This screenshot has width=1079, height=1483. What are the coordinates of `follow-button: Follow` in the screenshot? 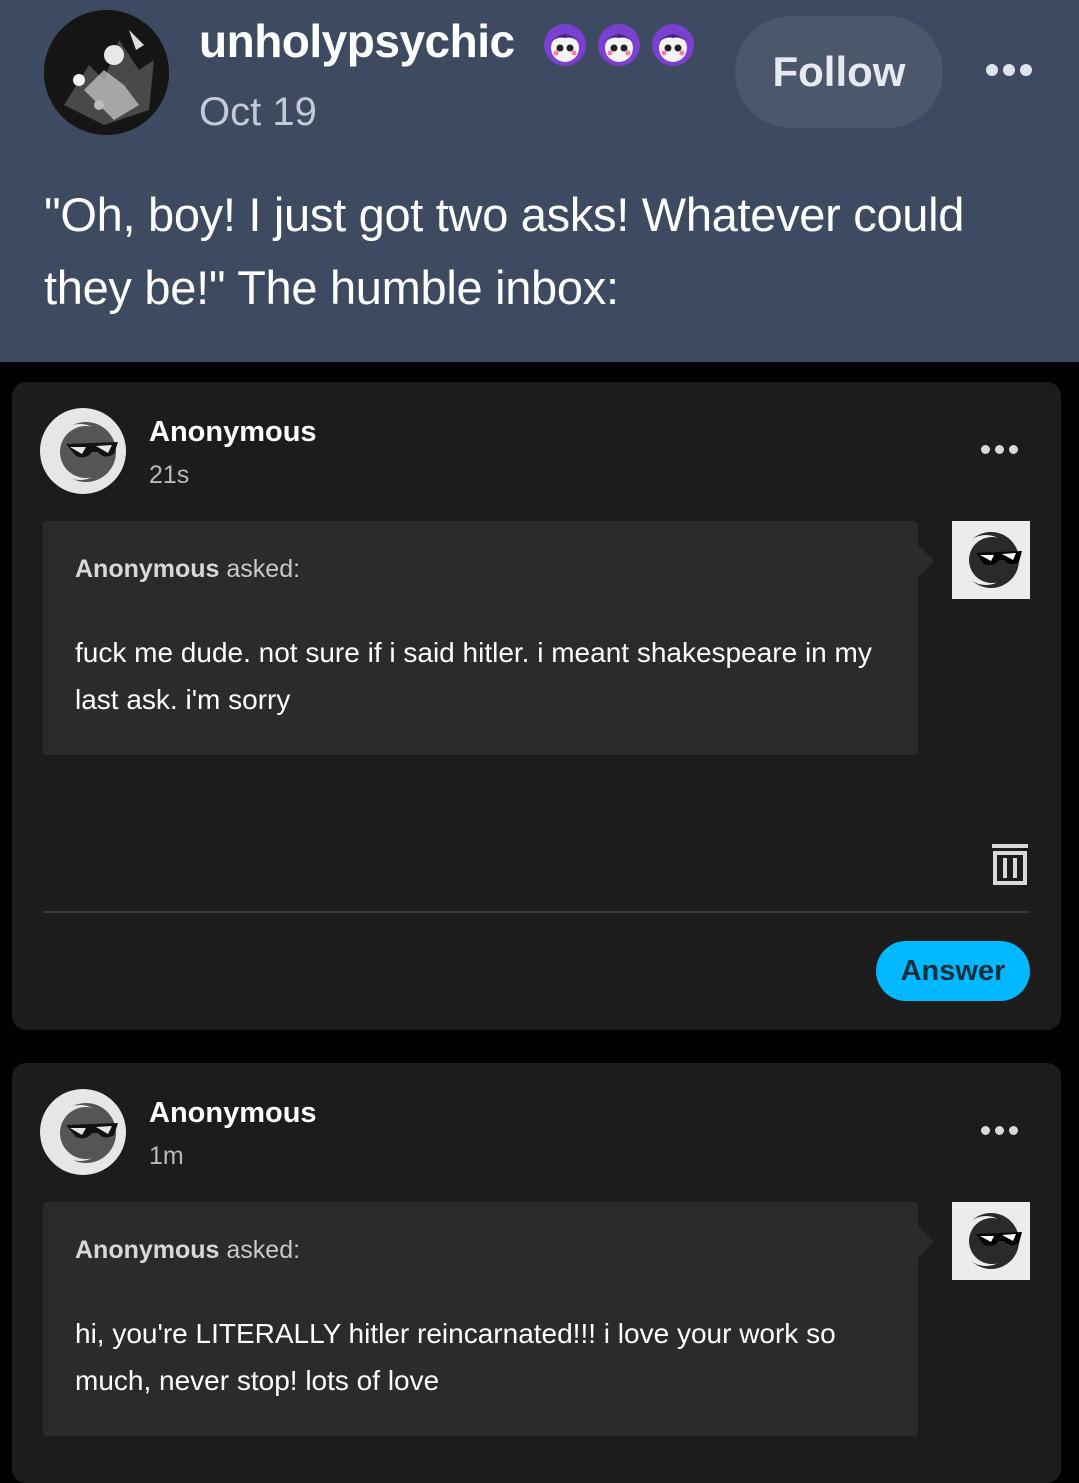 It's located at (839, 72).